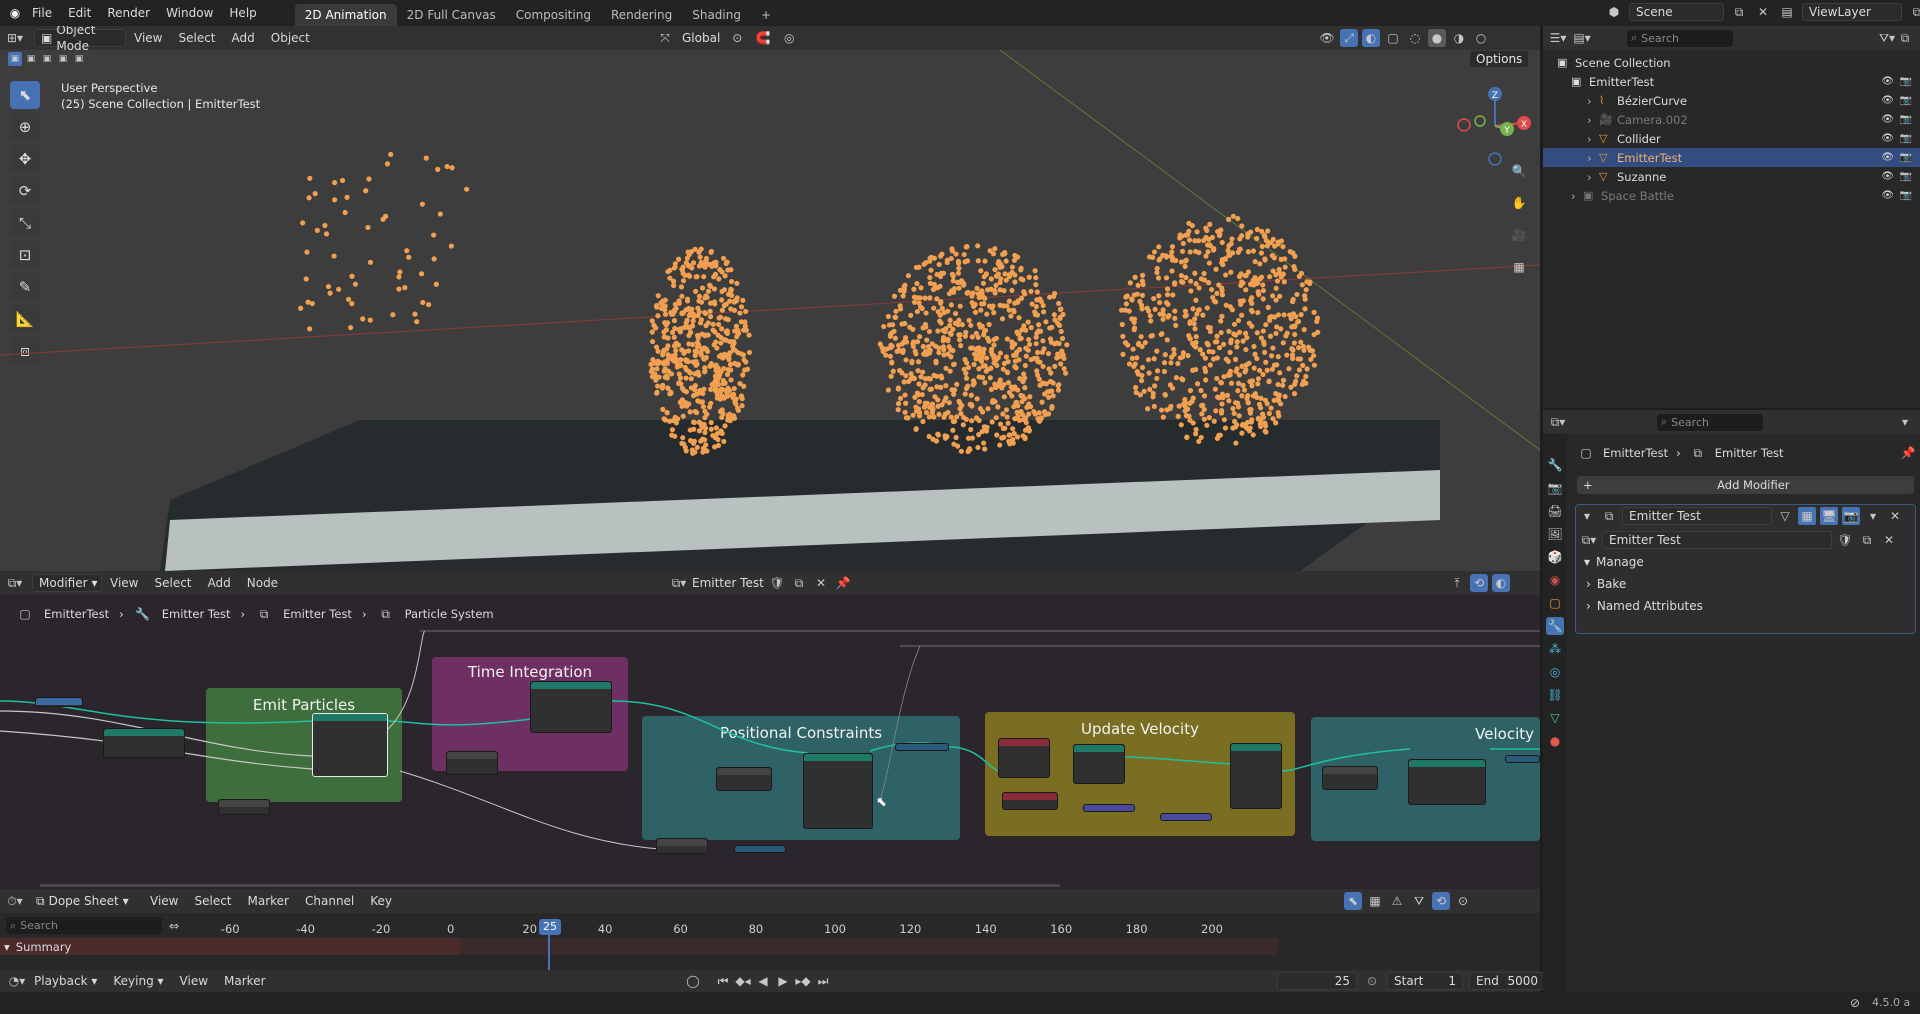 Image resolution: width=1920 pixels, height=1014 pixels. Describe the element at coordinates (1745, 584) in the screenshot. I see `panel-bake: › Bake` at that location.